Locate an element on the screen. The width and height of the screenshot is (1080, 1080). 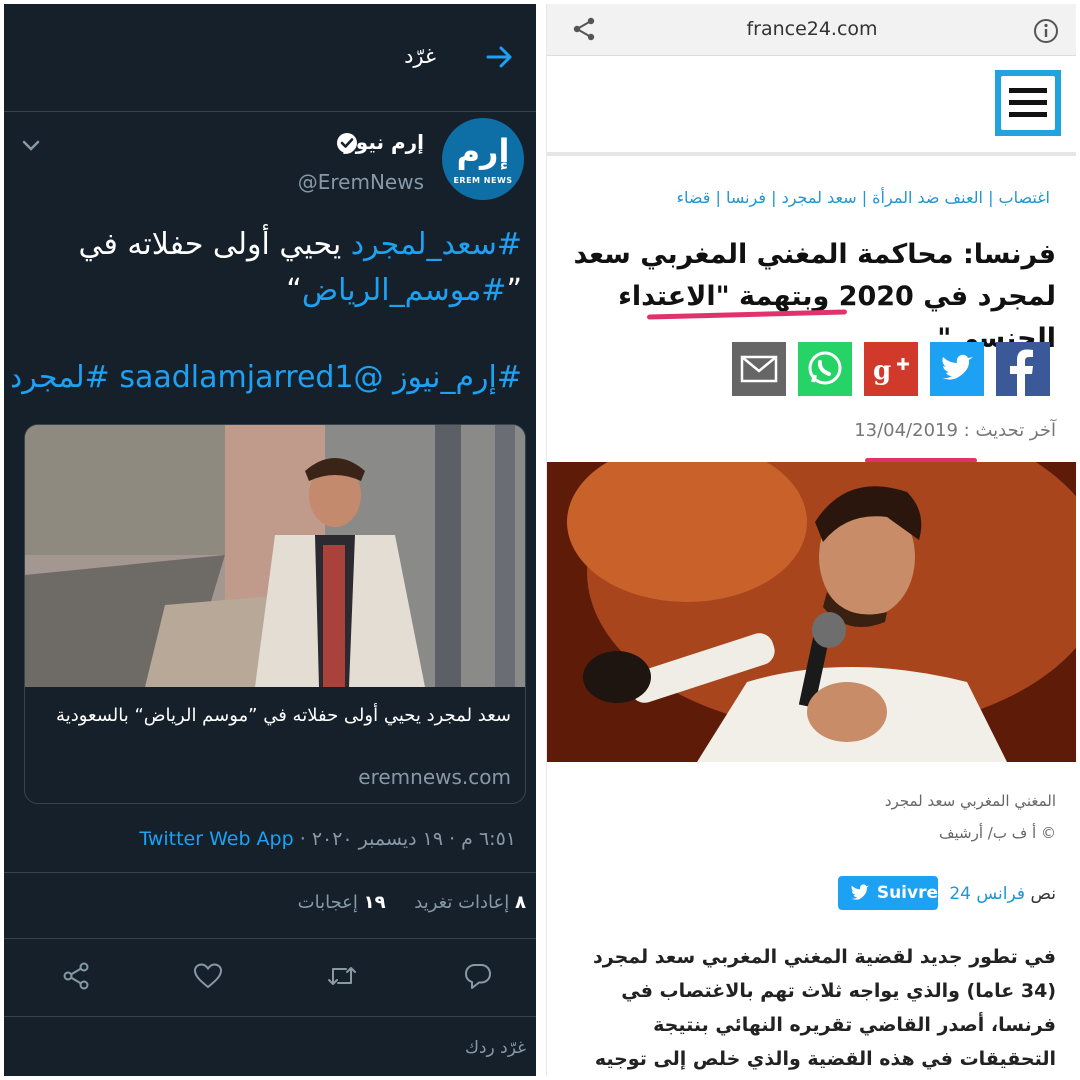
follow-button: Suivre is located at coordinates (888, 893).